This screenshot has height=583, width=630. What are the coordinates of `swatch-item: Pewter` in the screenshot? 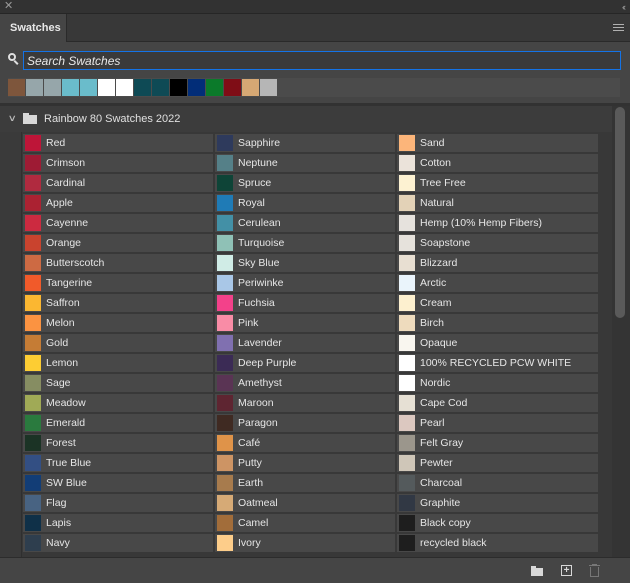 It's located at (497, 463).